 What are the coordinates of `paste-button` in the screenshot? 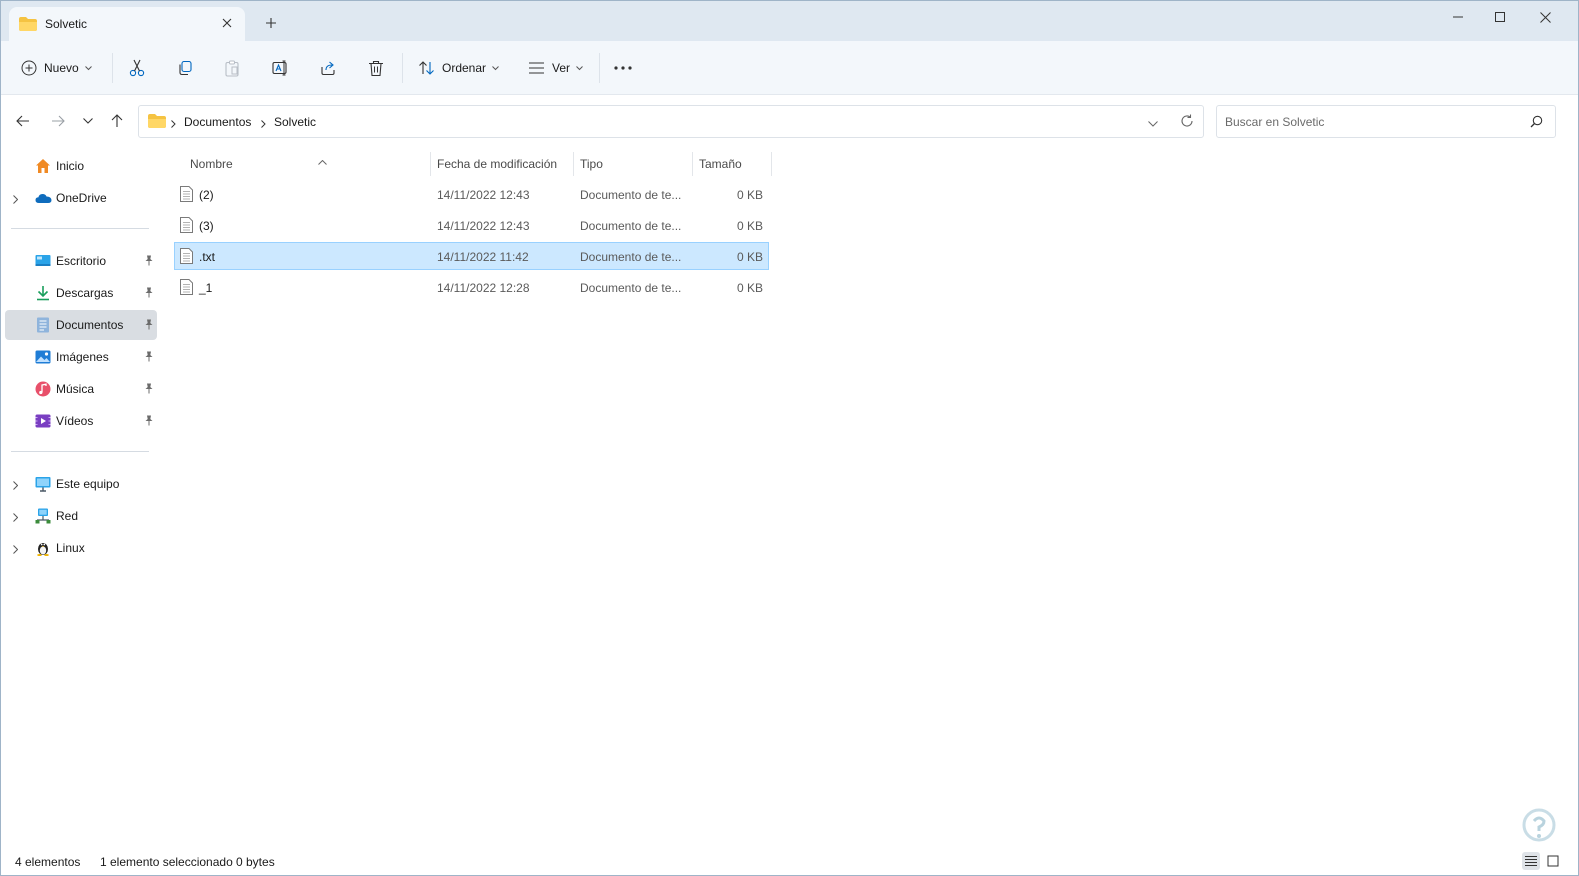 It's located at (232, 68).